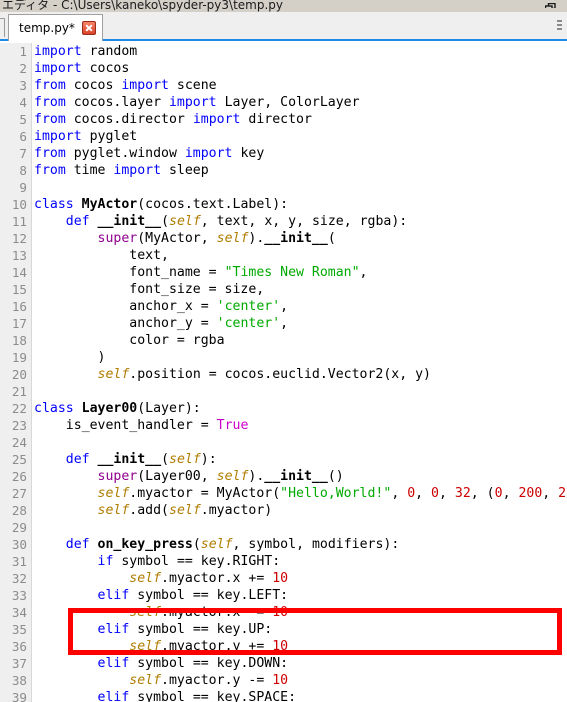 The height and width of the screenshot is (702, 567). I want to click on code-text: def __init__(self):, so click(125, 459).